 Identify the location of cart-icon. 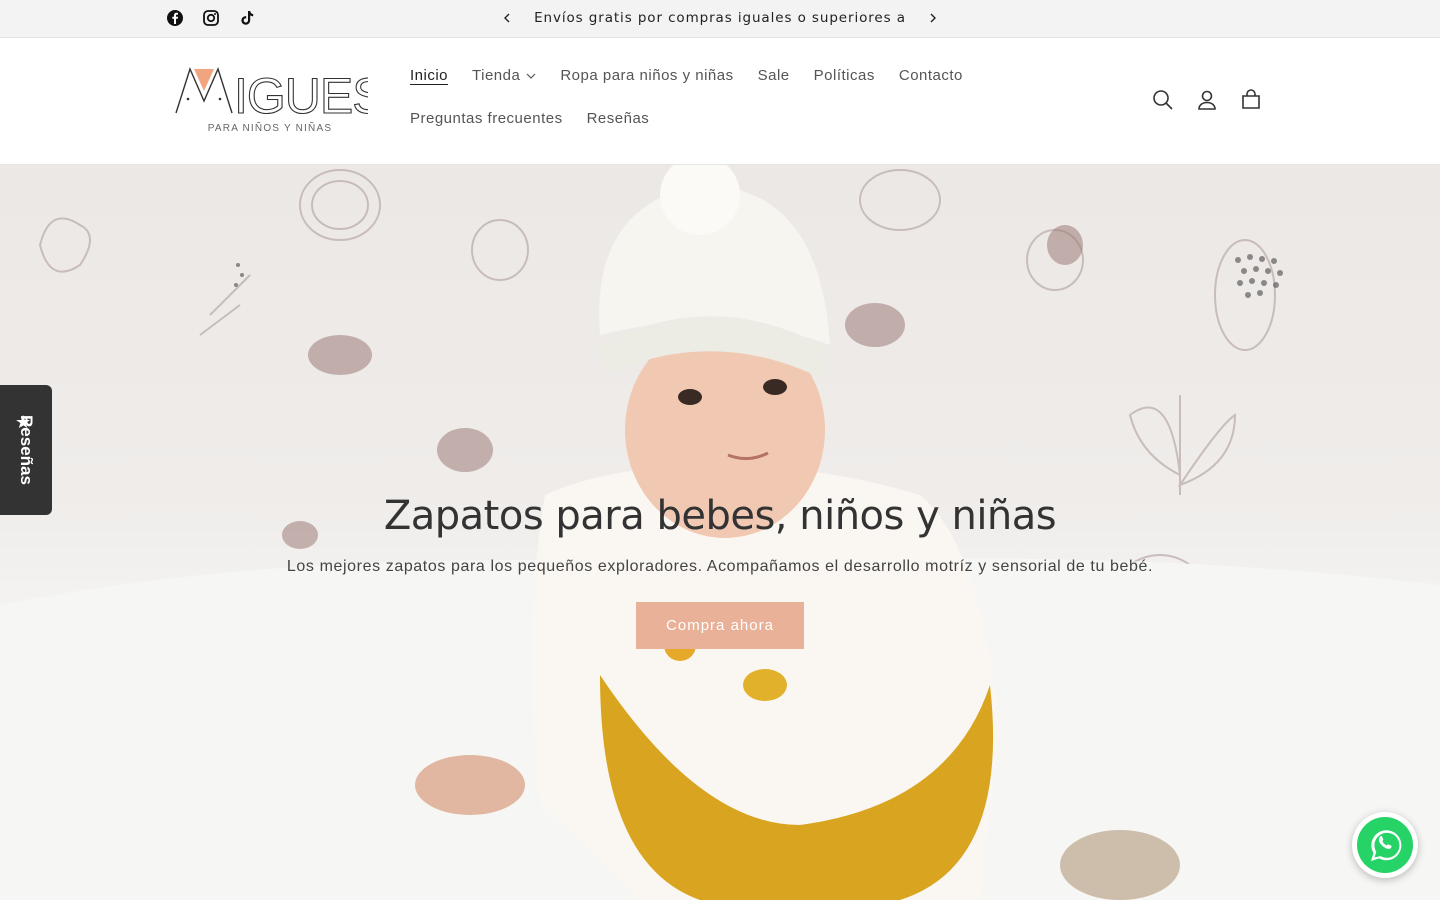
(1251, 100).